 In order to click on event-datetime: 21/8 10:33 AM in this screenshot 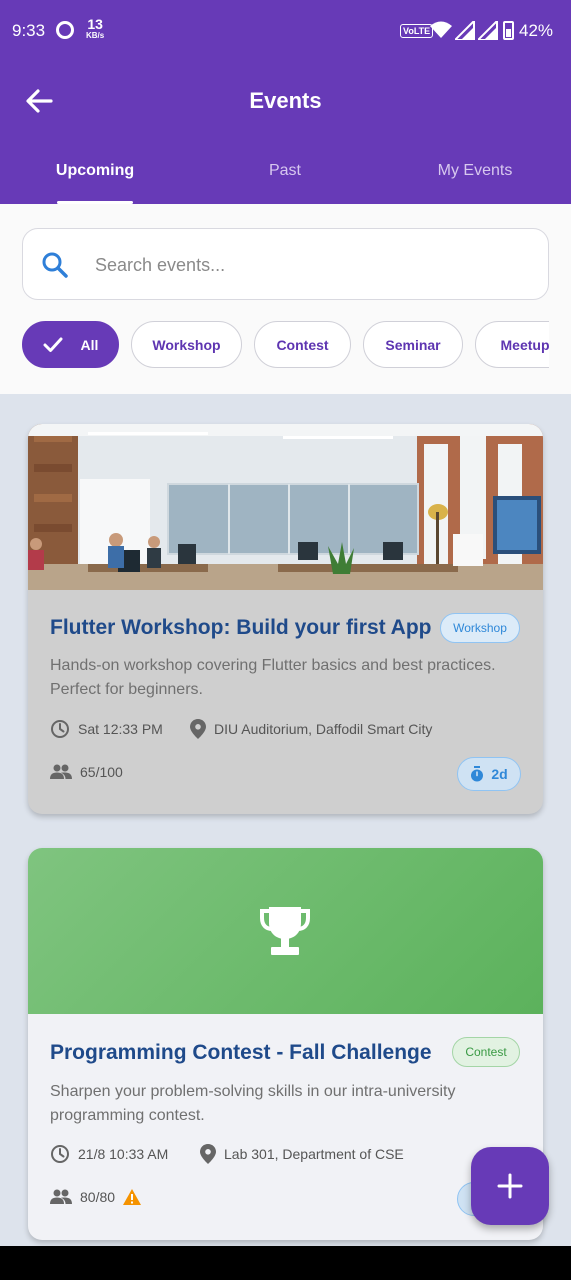, I will do `click(109, 1154)`.